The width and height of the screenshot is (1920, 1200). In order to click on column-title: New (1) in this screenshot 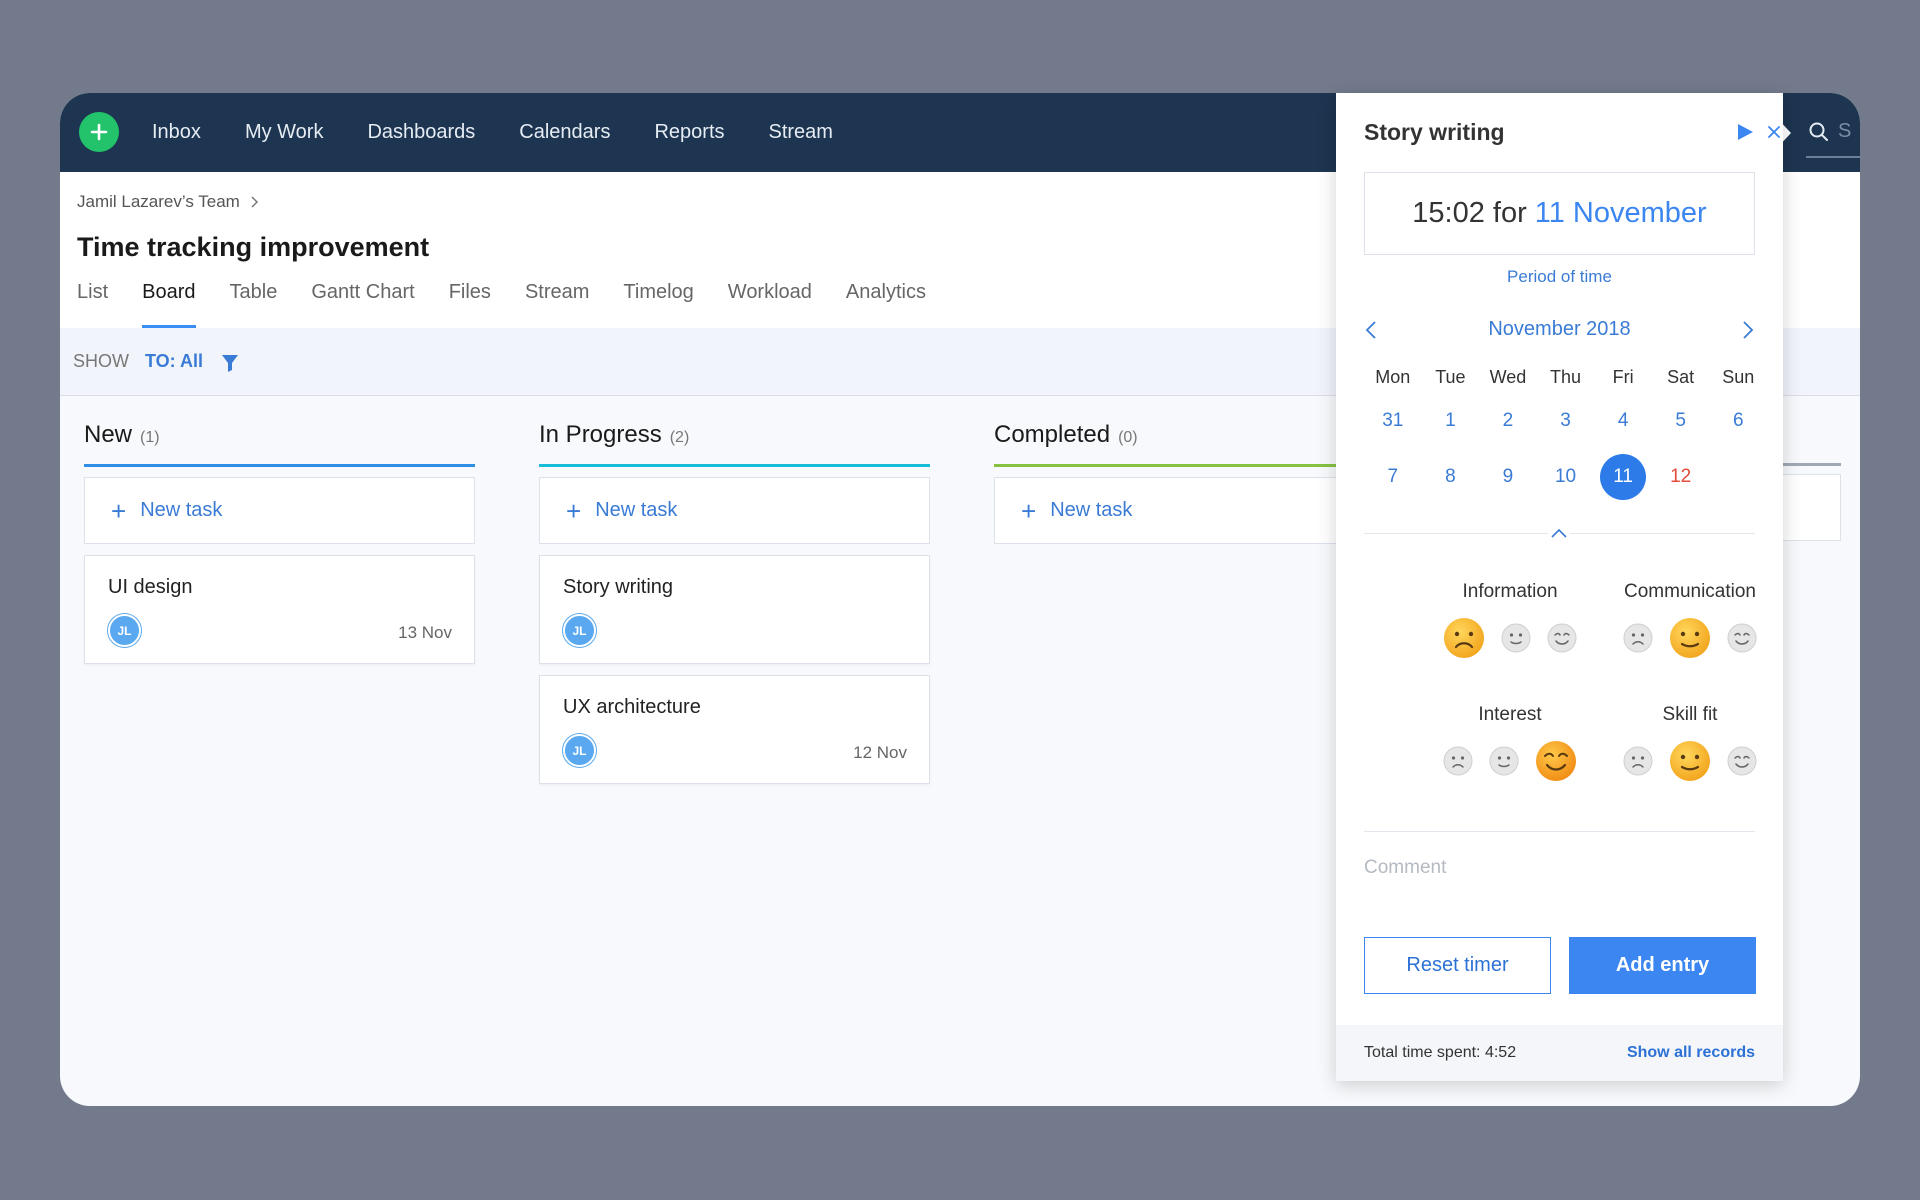, I will do `click(279, 441)`.